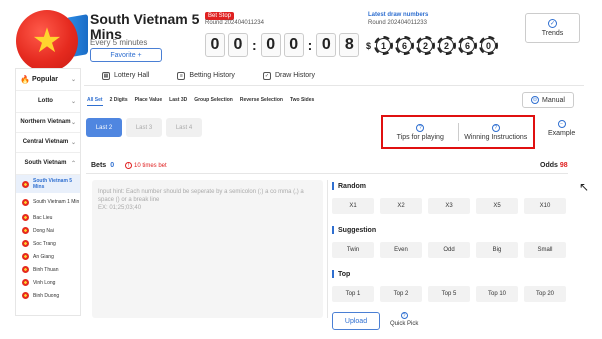 The height and width of the screenshot is (339, 602). What do you see at coordinates (497, 250) in the screenshot?
I see `suggestion-big-button: Big` at bounding box center [497, 250].